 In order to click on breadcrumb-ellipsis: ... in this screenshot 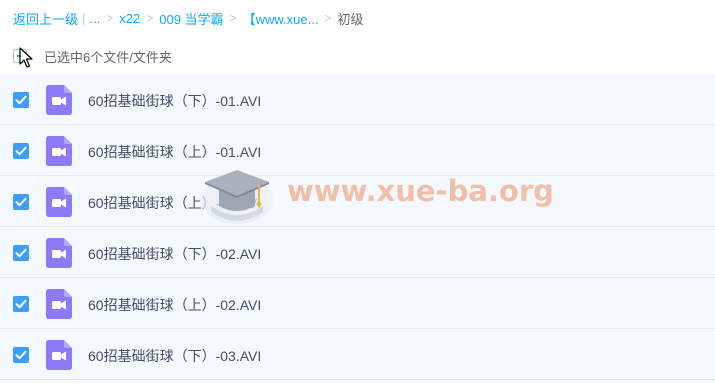, I will do `click(94, 18)`.